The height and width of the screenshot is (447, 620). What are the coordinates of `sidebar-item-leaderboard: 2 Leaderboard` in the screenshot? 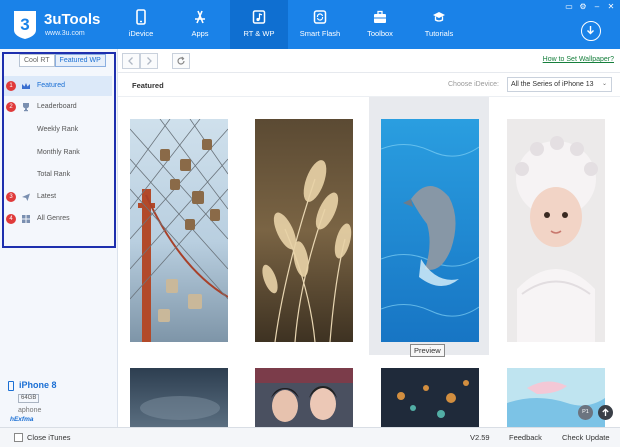 It's located at (58, 107).